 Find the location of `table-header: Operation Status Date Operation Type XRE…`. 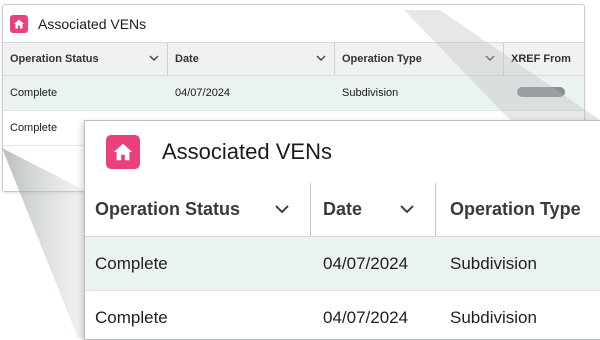

table-header: Operation Status Date Operation Type XRE… is located at coordinates (293, 59).